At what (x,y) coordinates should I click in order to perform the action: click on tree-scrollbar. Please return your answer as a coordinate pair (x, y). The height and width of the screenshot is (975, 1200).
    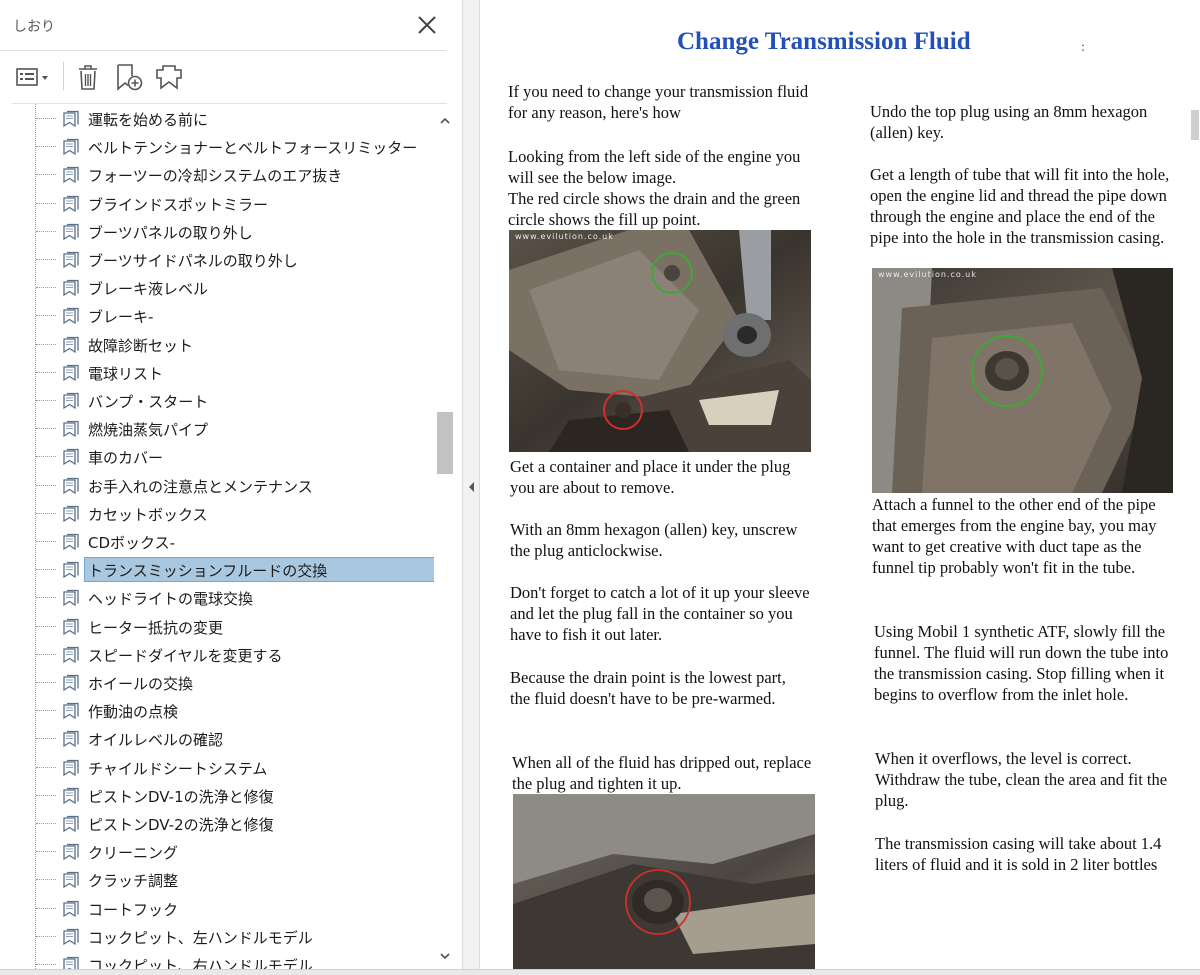
    Looking at the image, I should click on (445, 536).